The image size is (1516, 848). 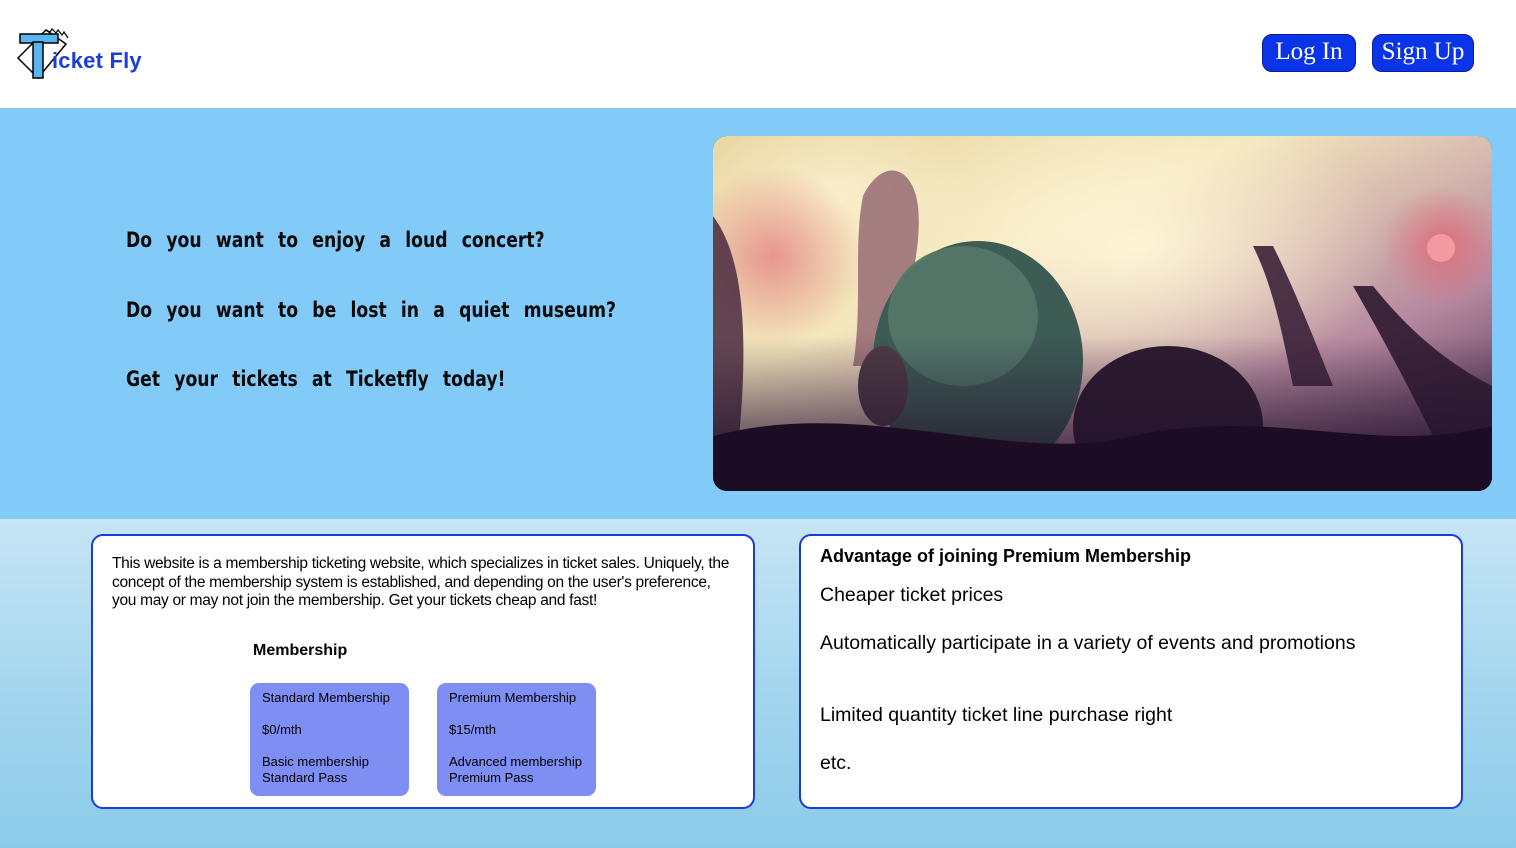 What do you see at coordinates (282, 729) in the screenshot?
I see `plan-price: $0/mth` at bounding box center [282, 729].